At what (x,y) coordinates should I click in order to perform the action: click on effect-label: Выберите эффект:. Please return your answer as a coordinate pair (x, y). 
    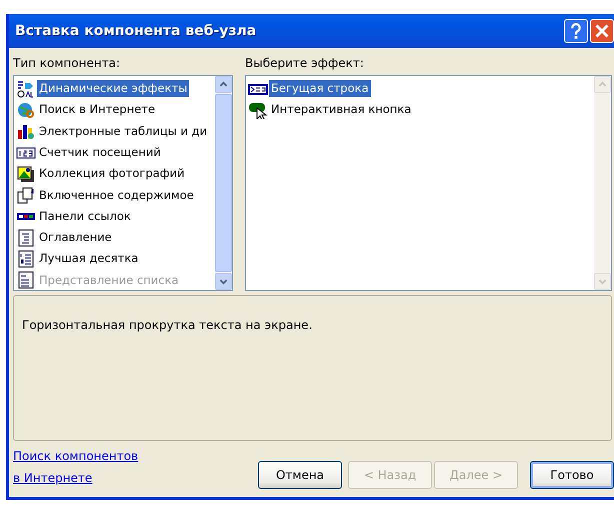
    Looking at the image, I should click on (305, 63).